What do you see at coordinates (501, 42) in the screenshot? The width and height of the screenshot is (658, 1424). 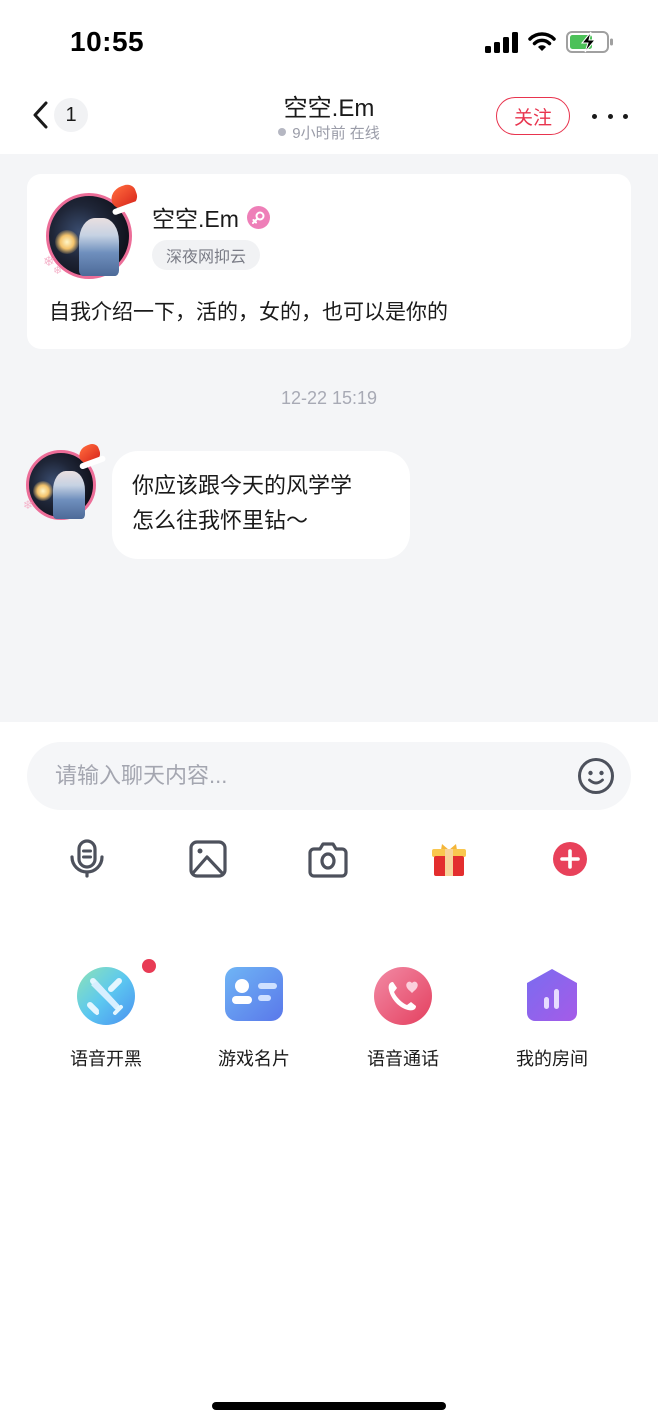 I see `signal-icon` at bounding box center [501, 42].